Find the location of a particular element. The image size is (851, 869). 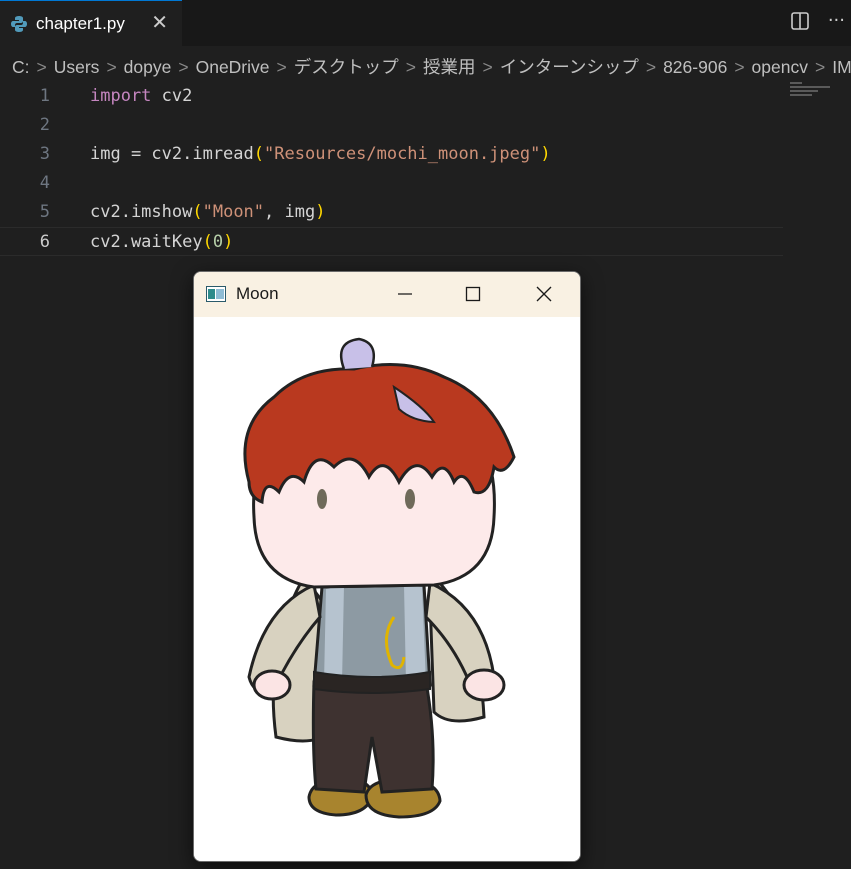

line-number: 5 is located at coordinates (44, 212).